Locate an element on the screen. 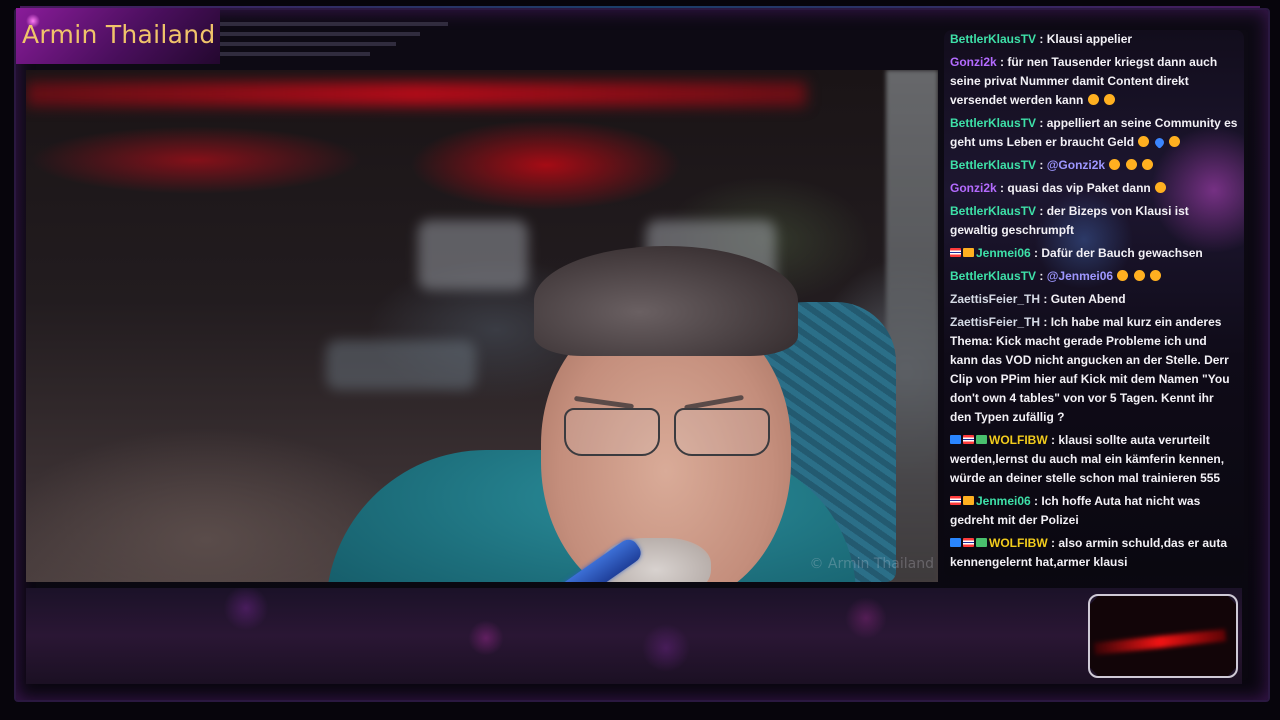 Image resolution: width=1280 pixels, height=720 pixels. chat-message: BettlerKlausTV : @Jenmei06 is located at coordinates (1094, 276).